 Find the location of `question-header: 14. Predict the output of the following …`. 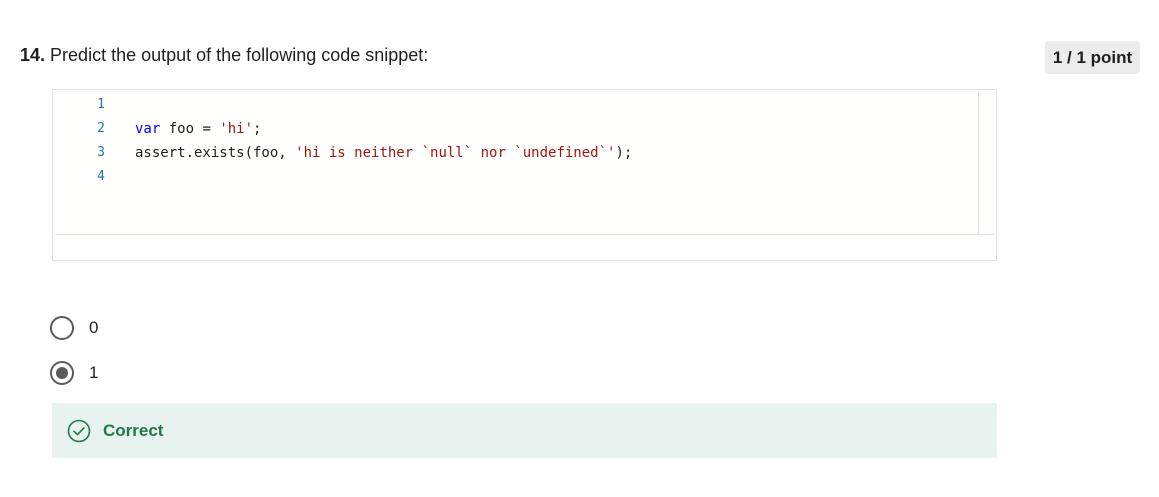

question-header: 14. Predict the output of the following … is located at coordinates (224, 55).